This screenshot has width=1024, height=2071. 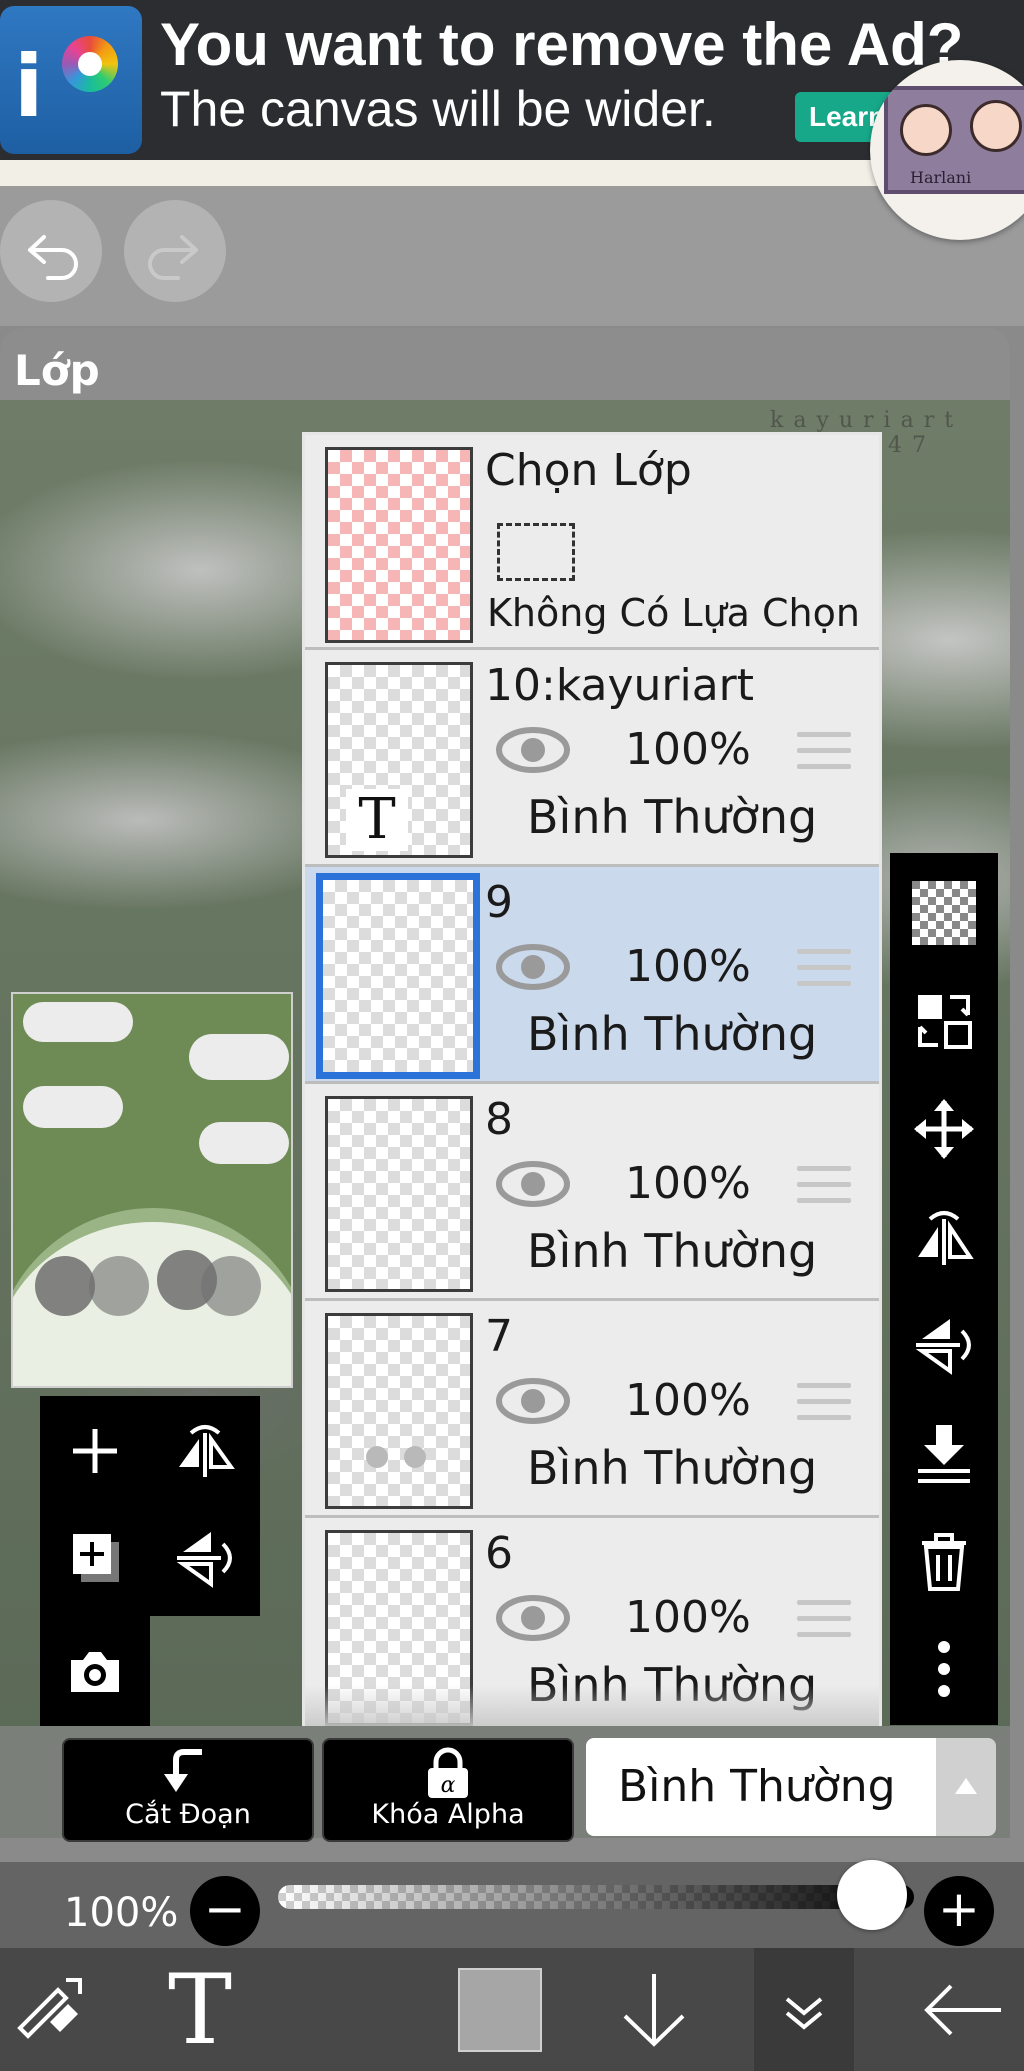 I want to click on import-photo-button, so click(x=95, y=1672).